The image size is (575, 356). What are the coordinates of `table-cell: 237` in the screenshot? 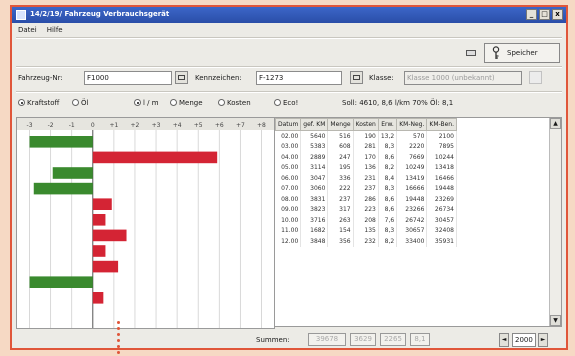 It's located at (366, 188).